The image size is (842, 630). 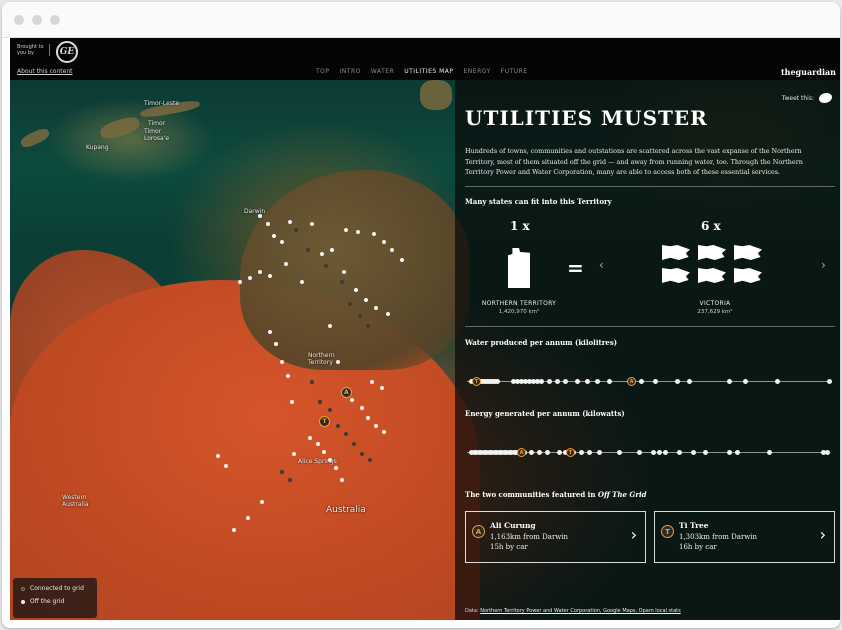 I want to click on tweet-this: Tweet this:, so click(x=807, y=98).